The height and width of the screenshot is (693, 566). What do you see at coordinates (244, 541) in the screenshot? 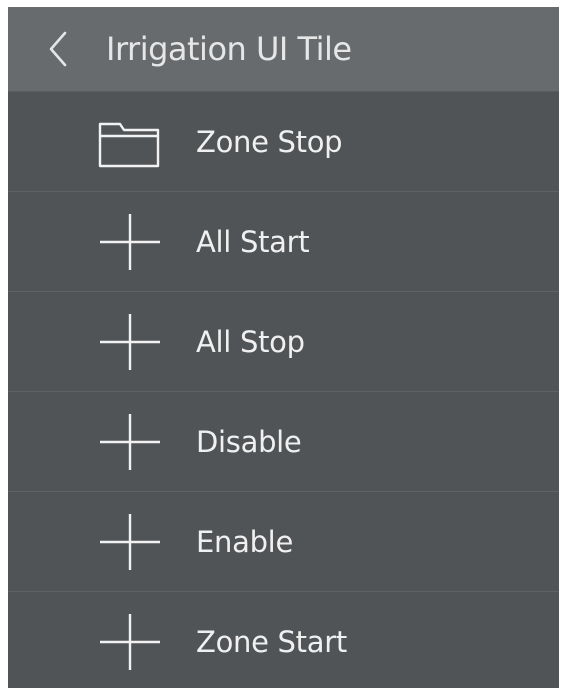
I see `list-item-label: Enable` at bounding box center [244, 541].